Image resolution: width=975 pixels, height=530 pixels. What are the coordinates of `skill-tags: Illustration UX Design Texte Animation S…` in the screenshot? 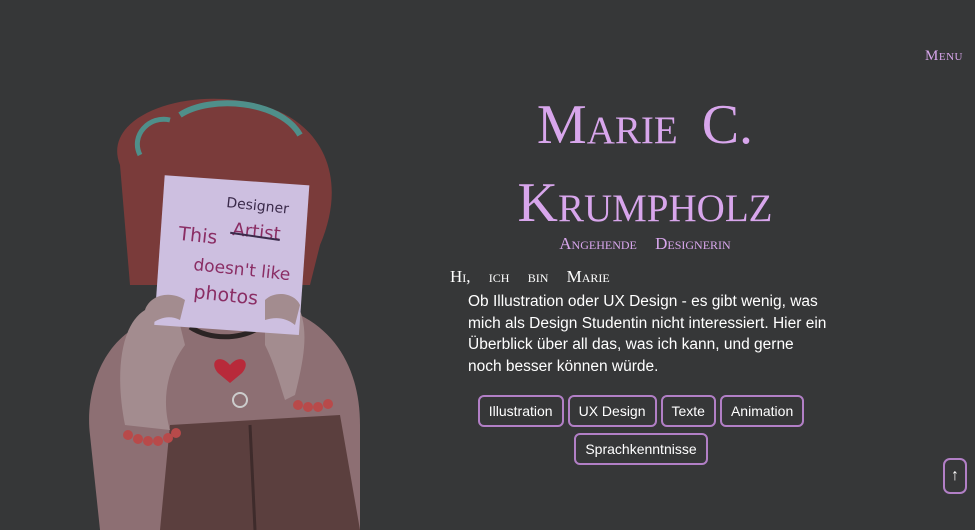 It's located at (641, 430).